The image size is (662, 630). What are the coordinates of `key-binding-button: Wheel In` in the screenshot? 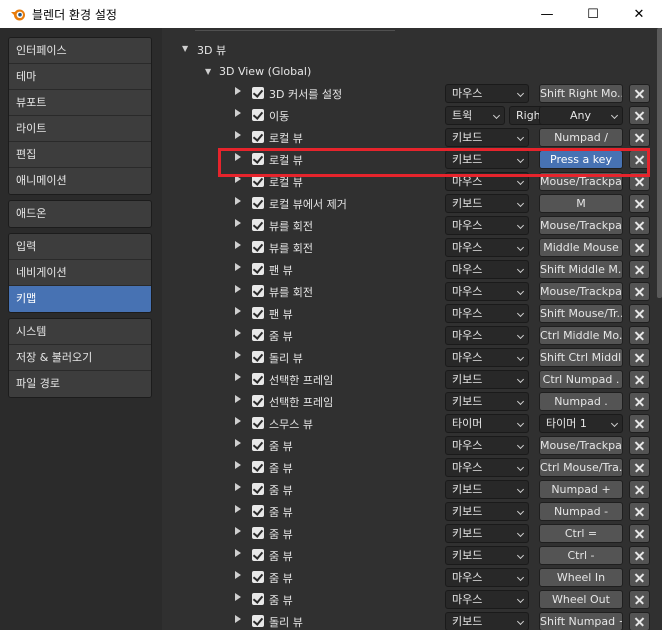 It's located at (581, 577).